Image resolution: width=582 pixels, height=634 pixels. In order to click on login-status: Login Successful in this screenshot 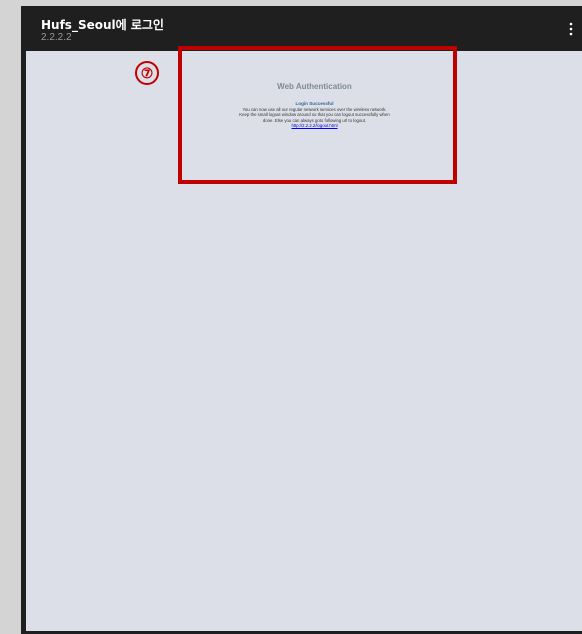, I will do `click(314, 103)`.